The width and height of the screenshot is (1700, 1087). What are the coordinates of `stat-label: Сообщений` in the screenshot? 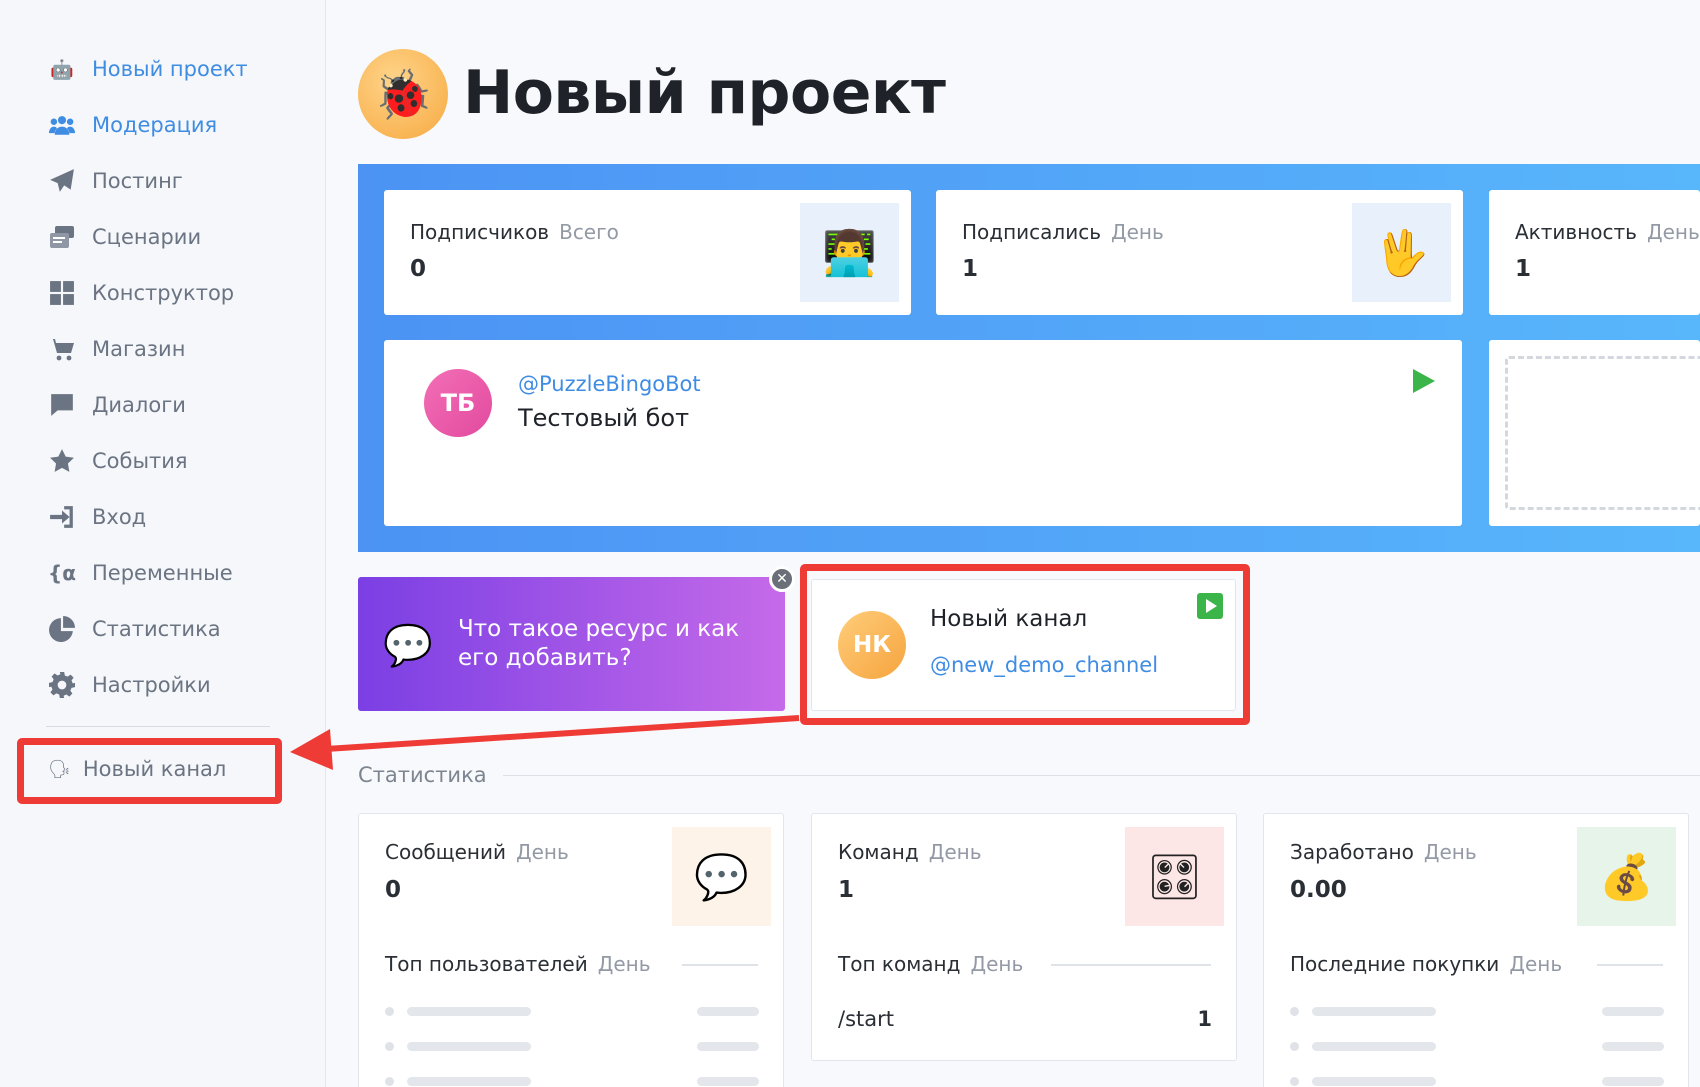 It's located at (445, 852).